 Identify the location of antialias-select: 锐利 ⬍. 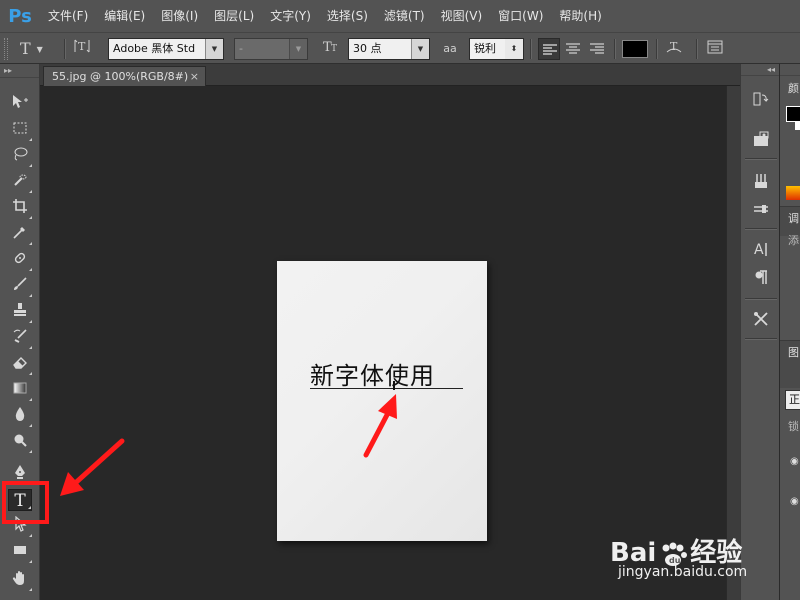
(496, 49).